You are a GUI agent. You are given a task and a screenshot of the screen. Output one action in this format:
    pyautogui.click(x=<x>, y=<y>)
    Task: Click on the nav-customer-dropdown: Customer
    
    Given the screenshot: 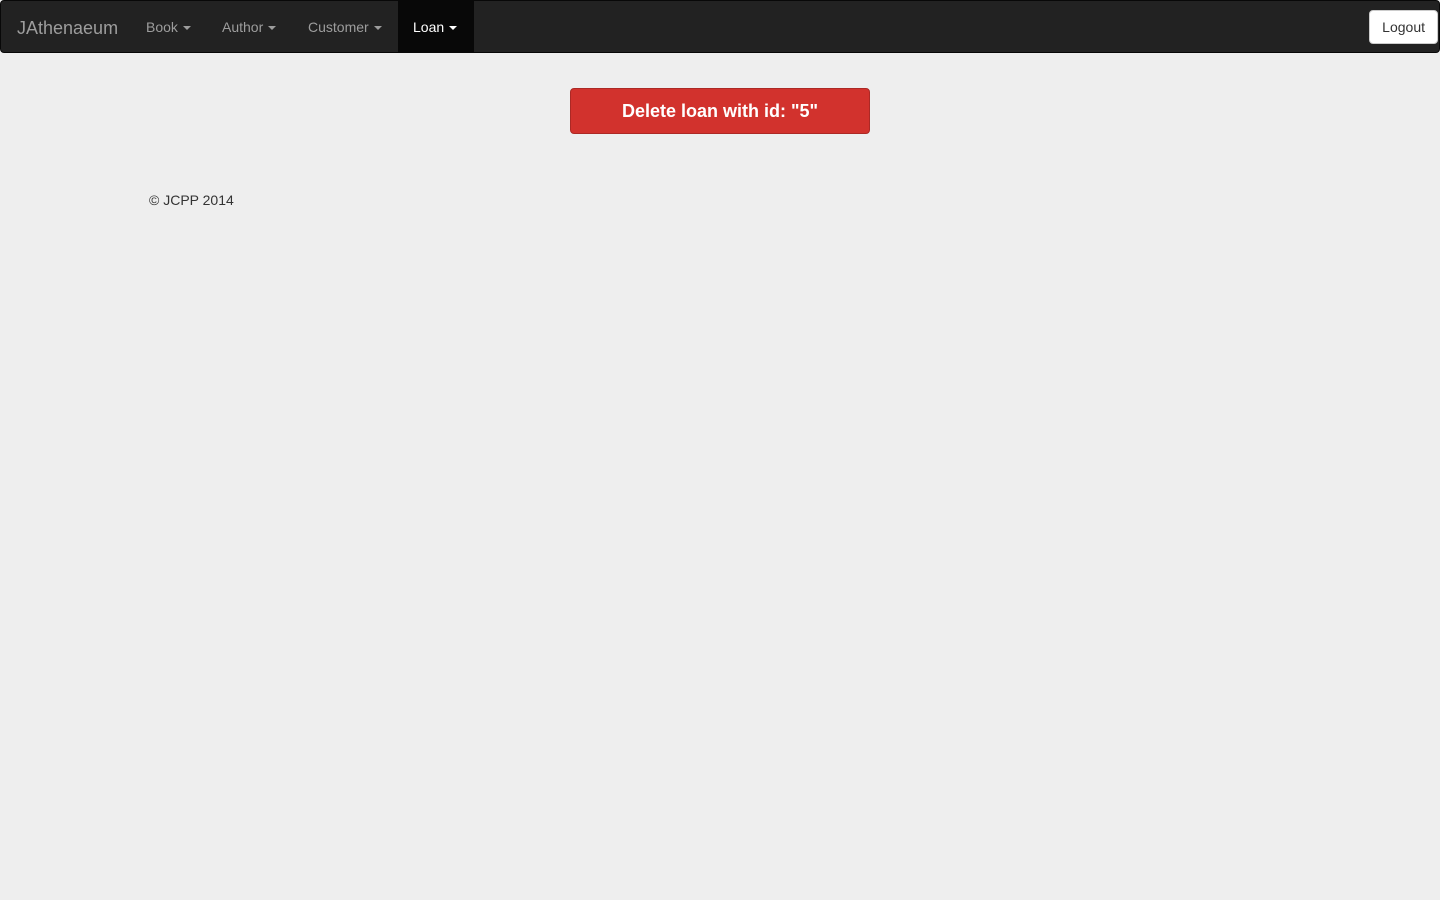 What is the action you would take?
    pyautogui.click(x=345, y=26)
    